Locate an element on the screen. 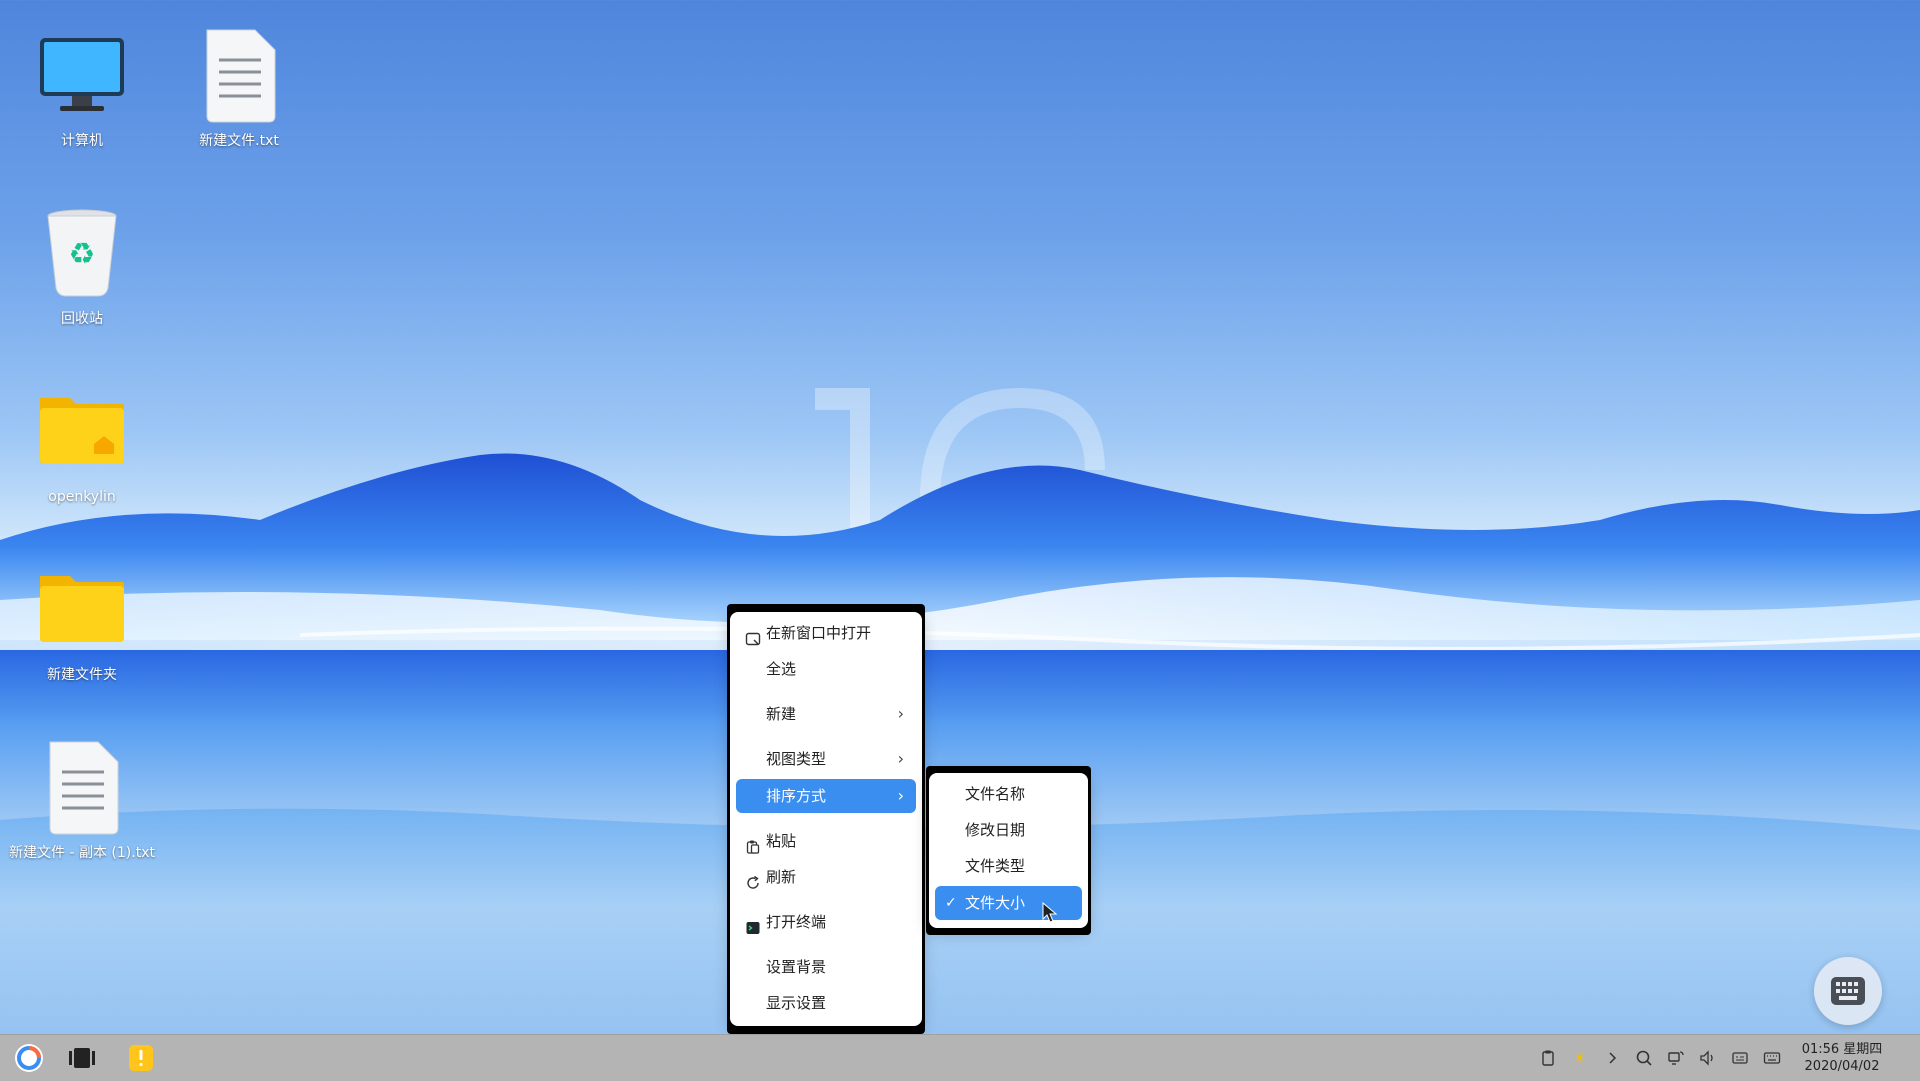  clock-time: 01:56 星期四 is located at coordinates (1842, 1049).